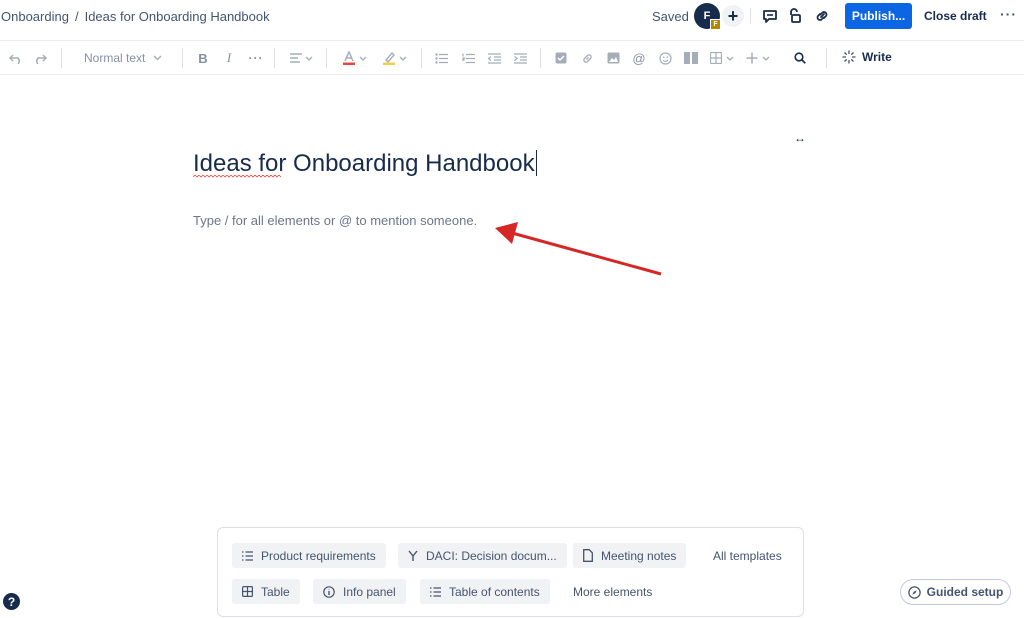  Describe the element at coordinates (157, 58) in the screenshot. I see `chevron-down-icon` at that location.